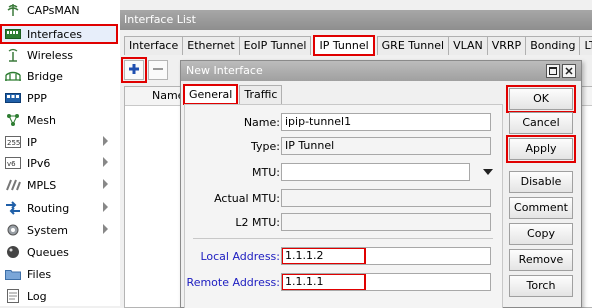 The image size is (592, 308). What do you see at coordinates (541, 182) in the screenshot?
I see `disable-button: Disable` at bounding box center [541, 182].